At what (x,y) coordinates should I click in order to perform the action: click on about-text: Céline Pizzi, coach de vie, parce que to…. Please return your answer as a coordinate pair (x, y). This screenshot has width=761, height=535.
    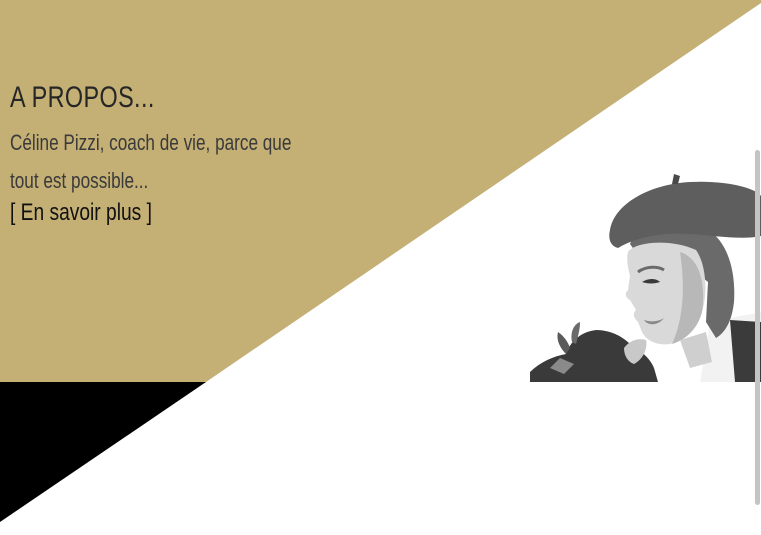
    Looking at the image, I should click on (151, 161).